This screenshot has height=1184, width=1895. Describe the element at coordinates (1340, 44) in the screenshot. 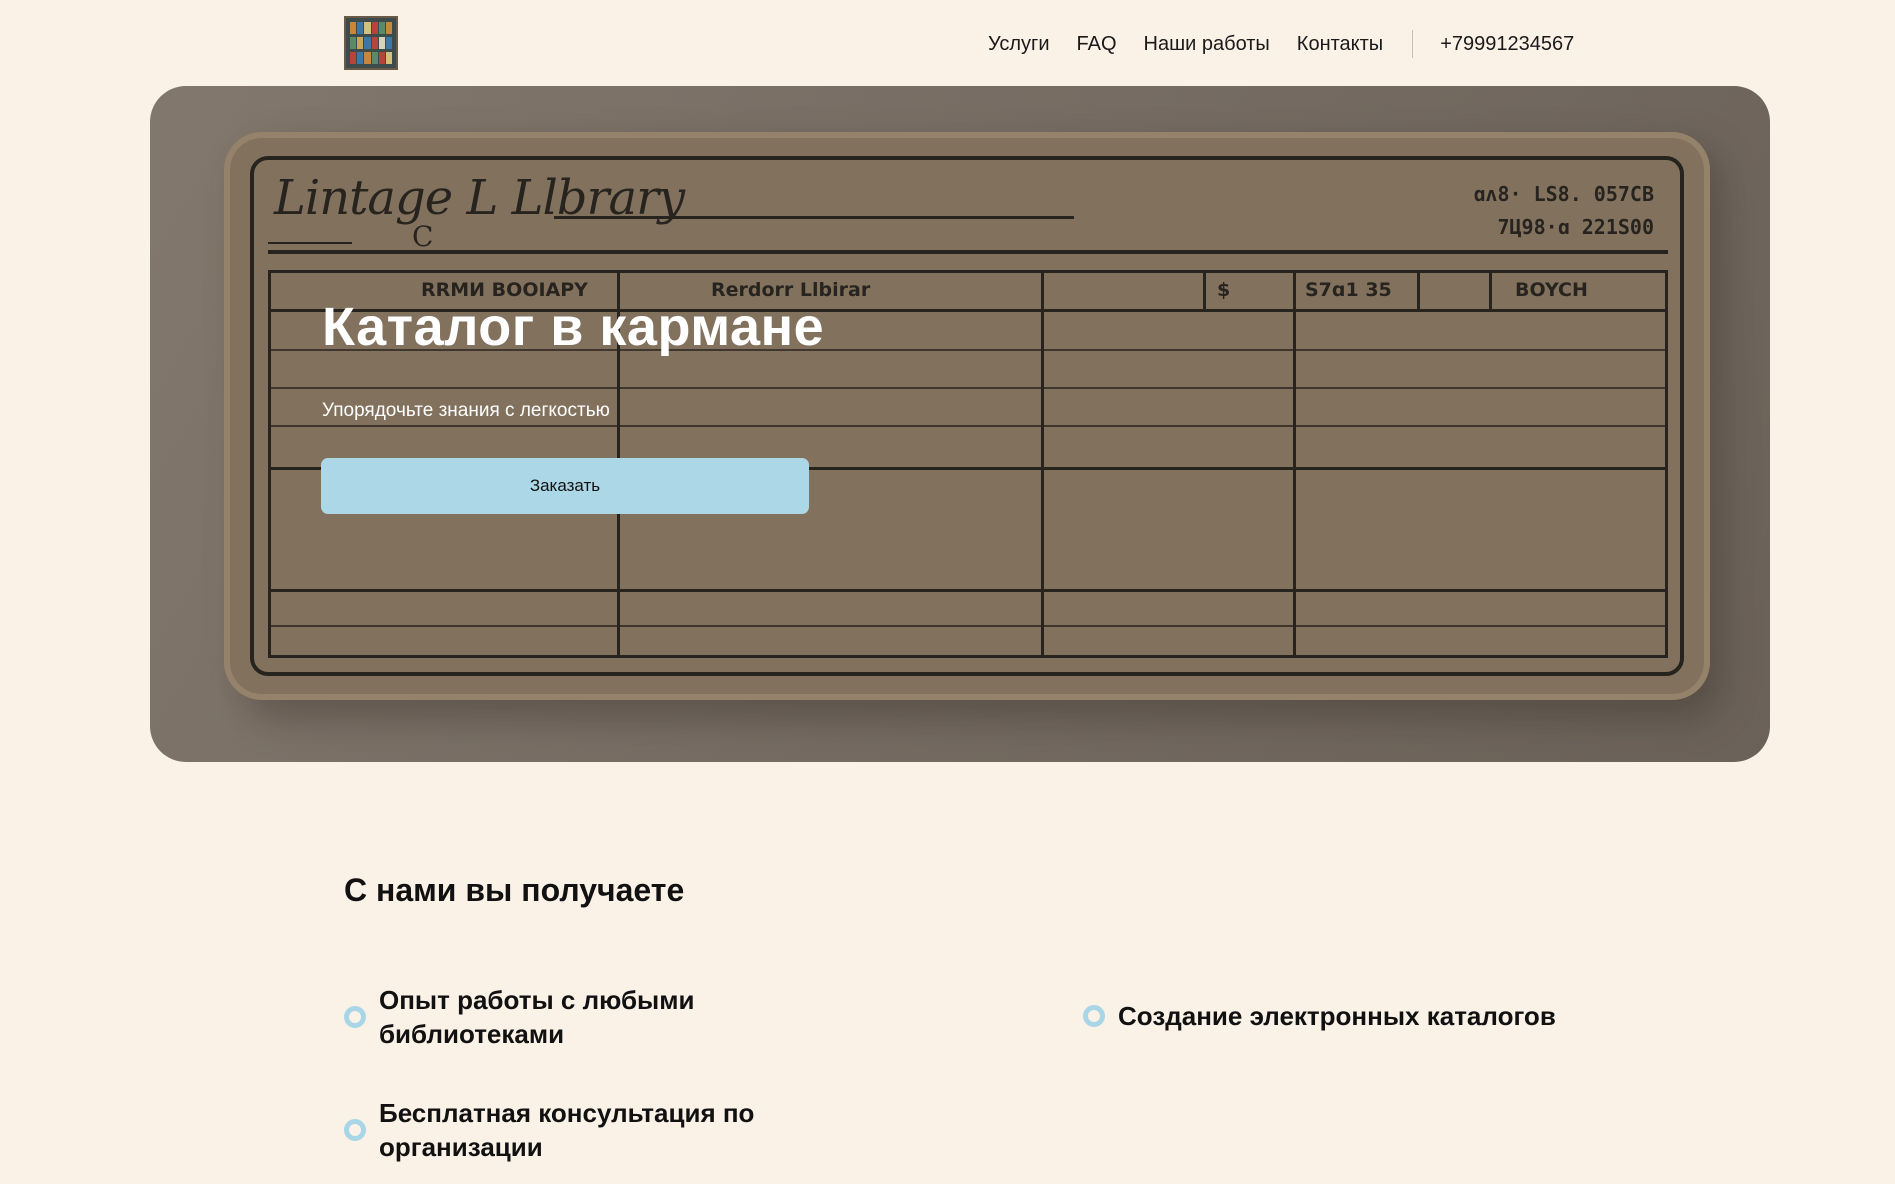

I see `nav-link-contacts: Контакты` at that location.